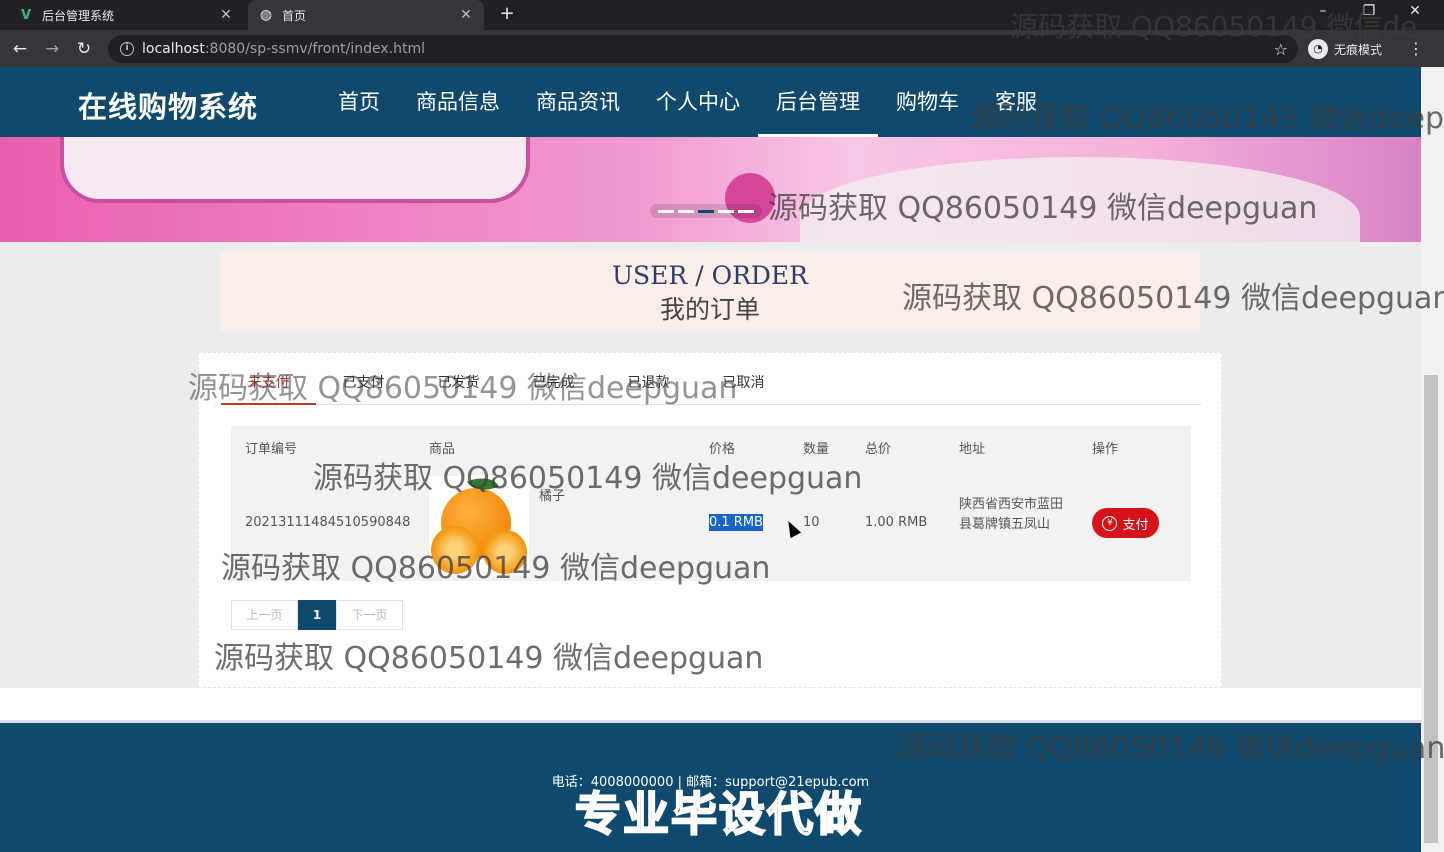 The height and width of the screenshot is (852, 1444). Describe the element at coordinates (710, 291) in the screenshot. I see `order-section-title: USER / ORDER 我的订单` at that location.